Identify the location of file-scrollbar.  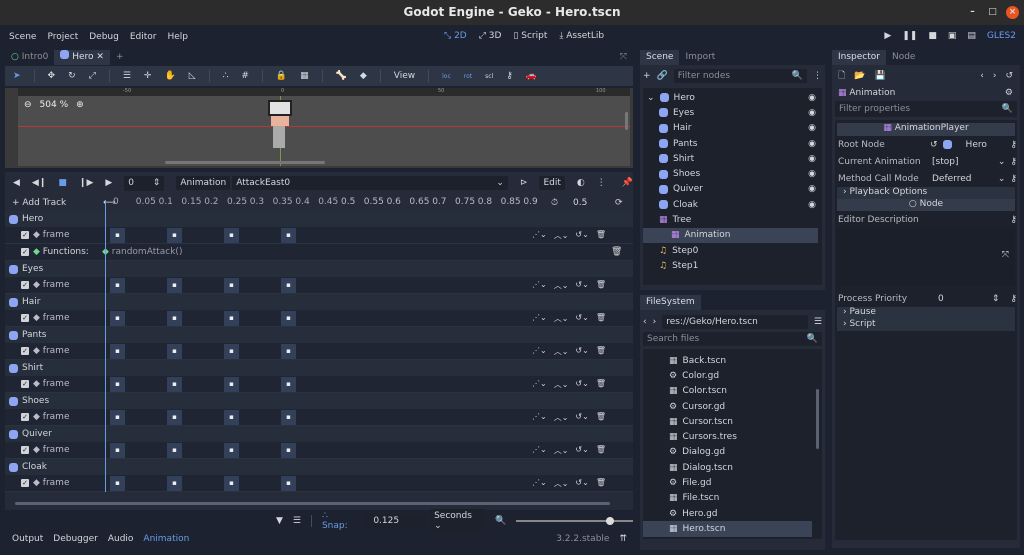
(817, 419).